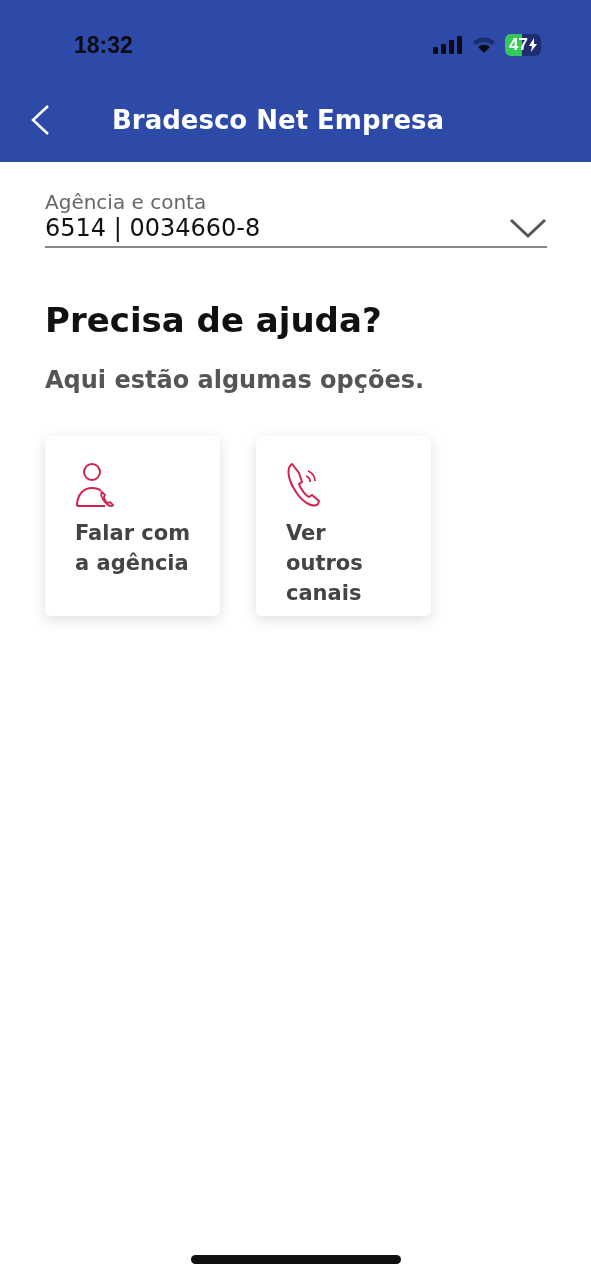 This screenshot has height=1280, width=591. Describe the element at coordinates (304, 485) in the screenshot. I see `phone-ringing-icon` at that location.